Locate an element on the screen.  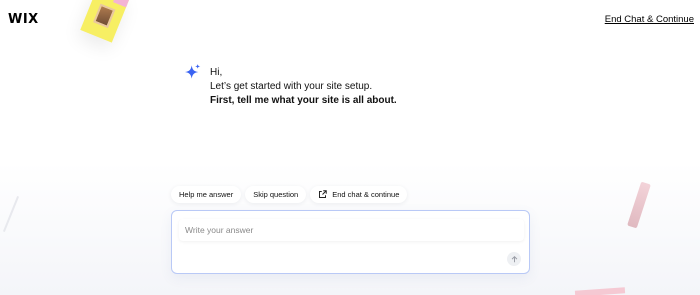
skip-question-label: Skip question is located at coordinates (276, 194).